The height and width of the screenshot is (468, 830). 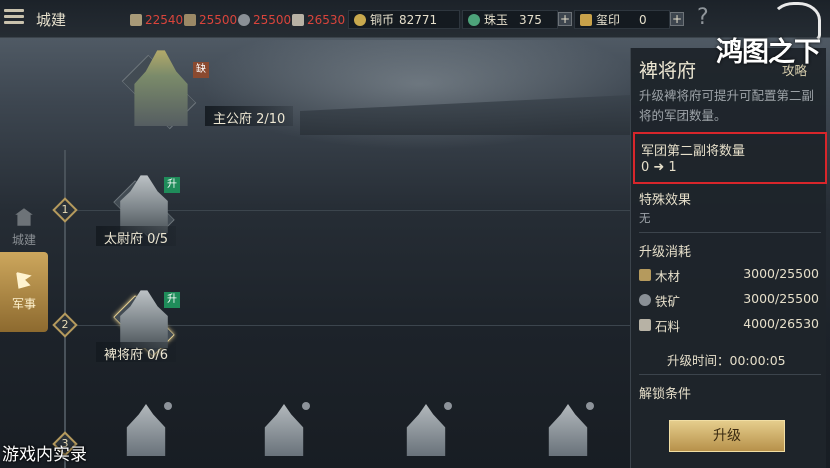 What do you see at coordinates (24, 280) in the screenshot?
I see `flag-icon` at bounding box center [24, 280].